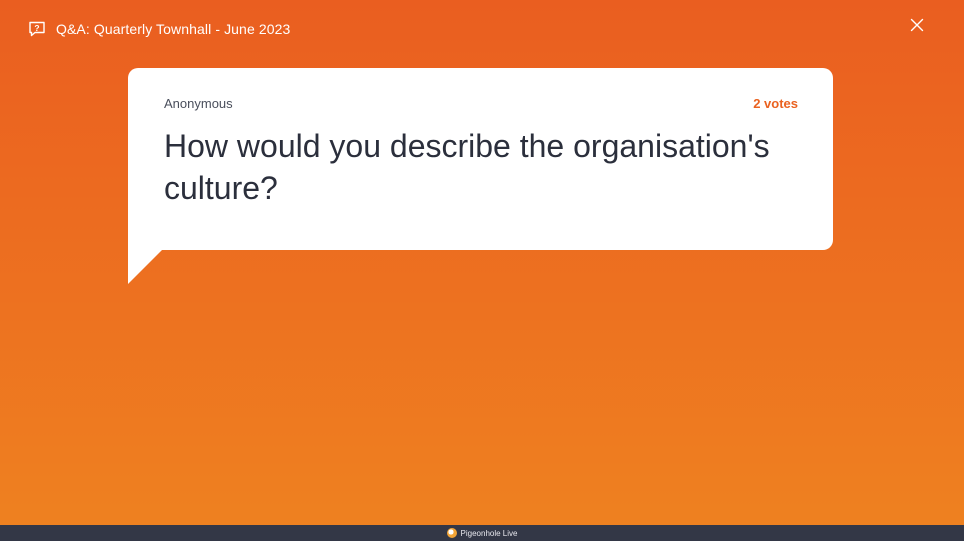 Image resolution: width=964 pixels, height=541 pixels. Describe the element at coordinates (775, 103) in the screenshot. I see `vote-count: 2 votes` at that location.